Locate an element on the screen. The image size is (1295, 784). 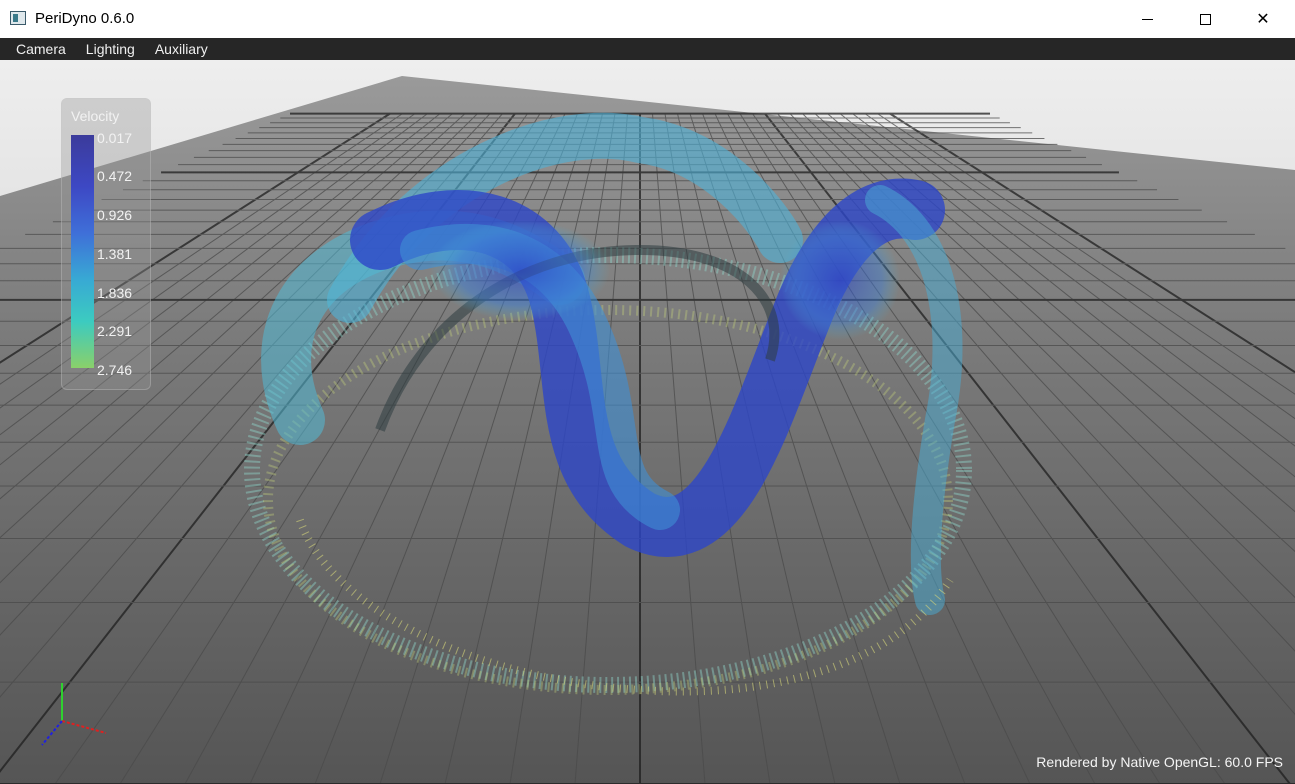
close-icon: ✕ is located at coordinates (1263, 19).